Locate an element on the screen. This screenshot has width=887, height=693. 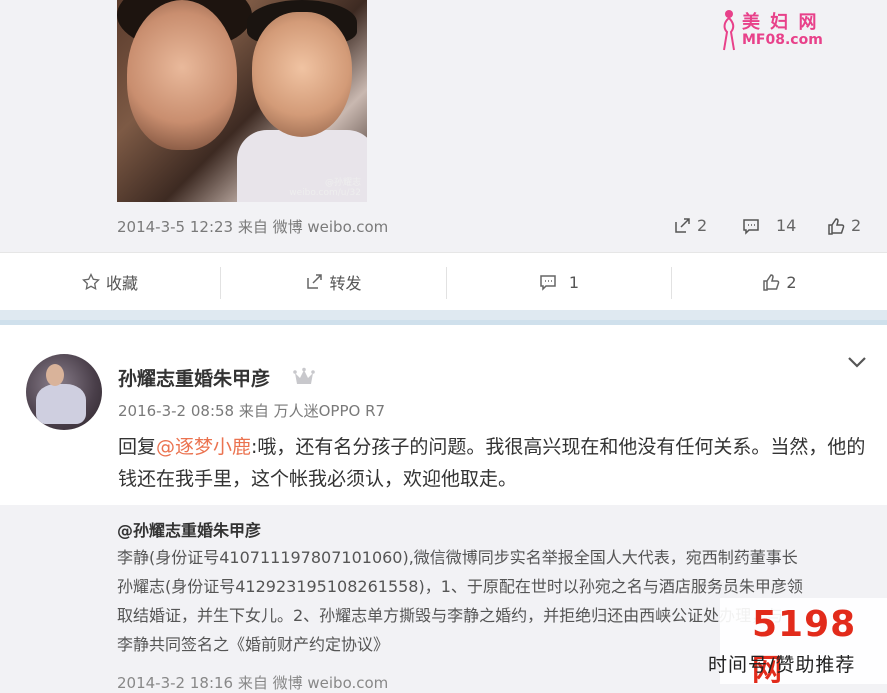
repost-button: 转发 is located at coordinates (333, 282).